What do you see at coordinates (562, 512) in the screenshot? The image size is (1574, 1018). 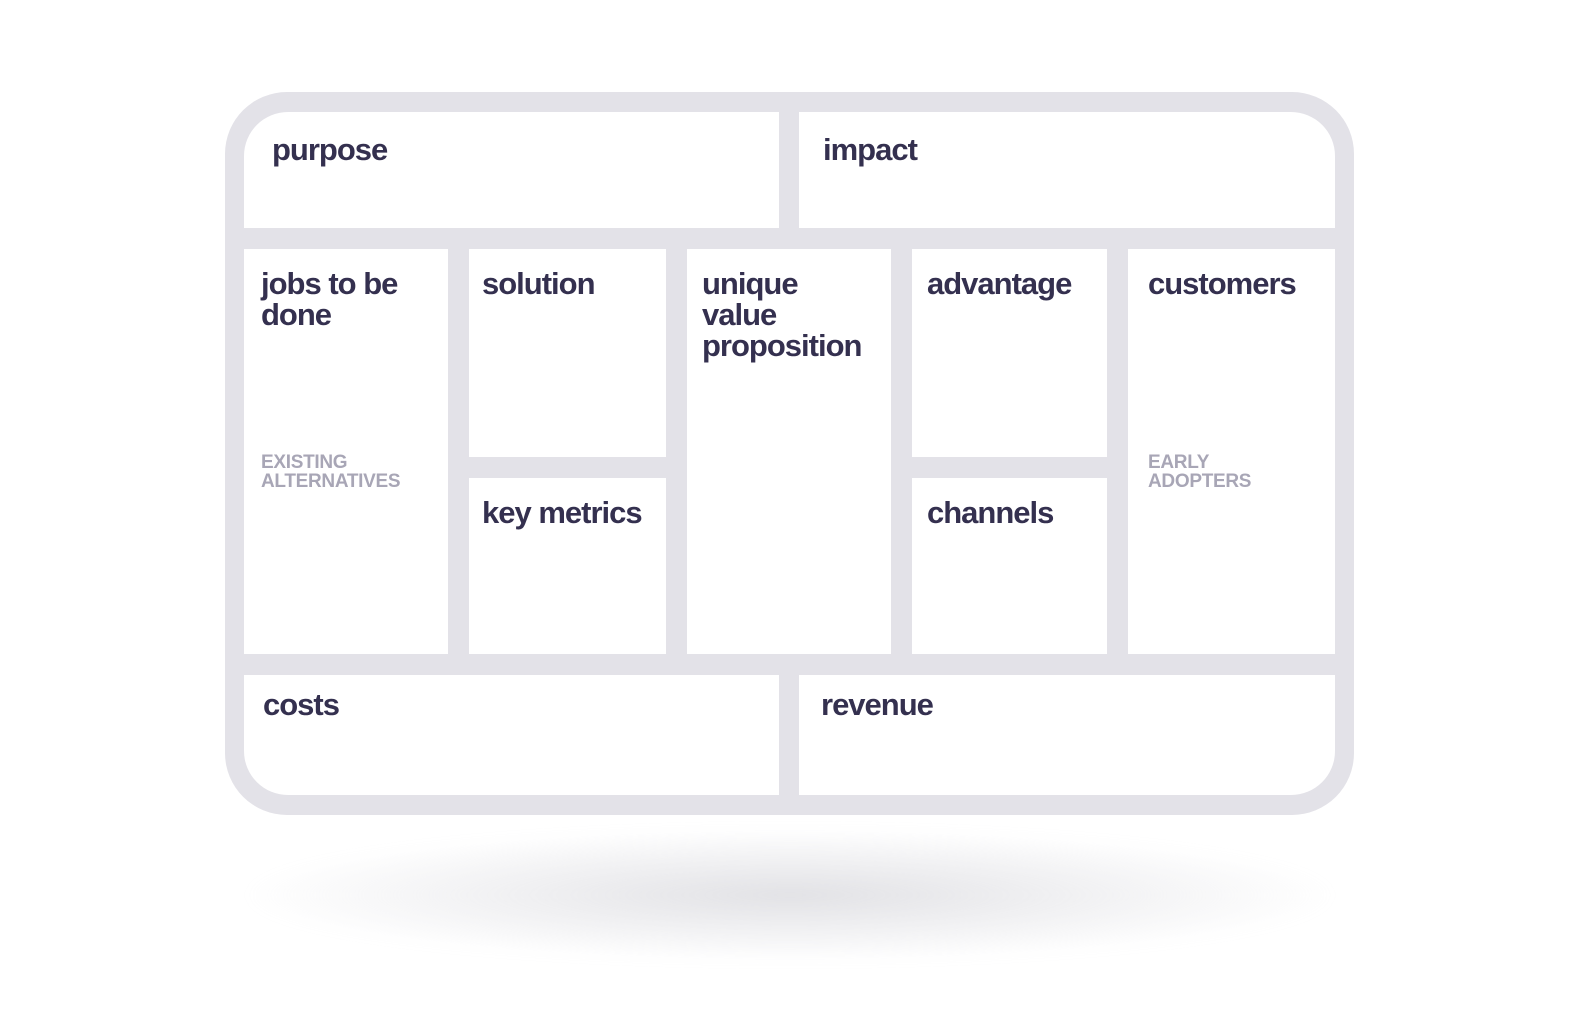 I see `key-metrics-title: key metrics` at bounding box center [562, 512].